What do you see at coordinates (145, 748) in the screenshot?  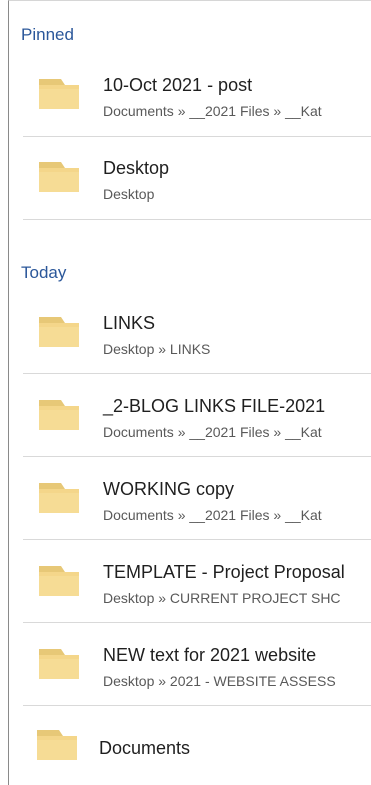 I see `item-name: Documents` at bounding box center [145, 748].